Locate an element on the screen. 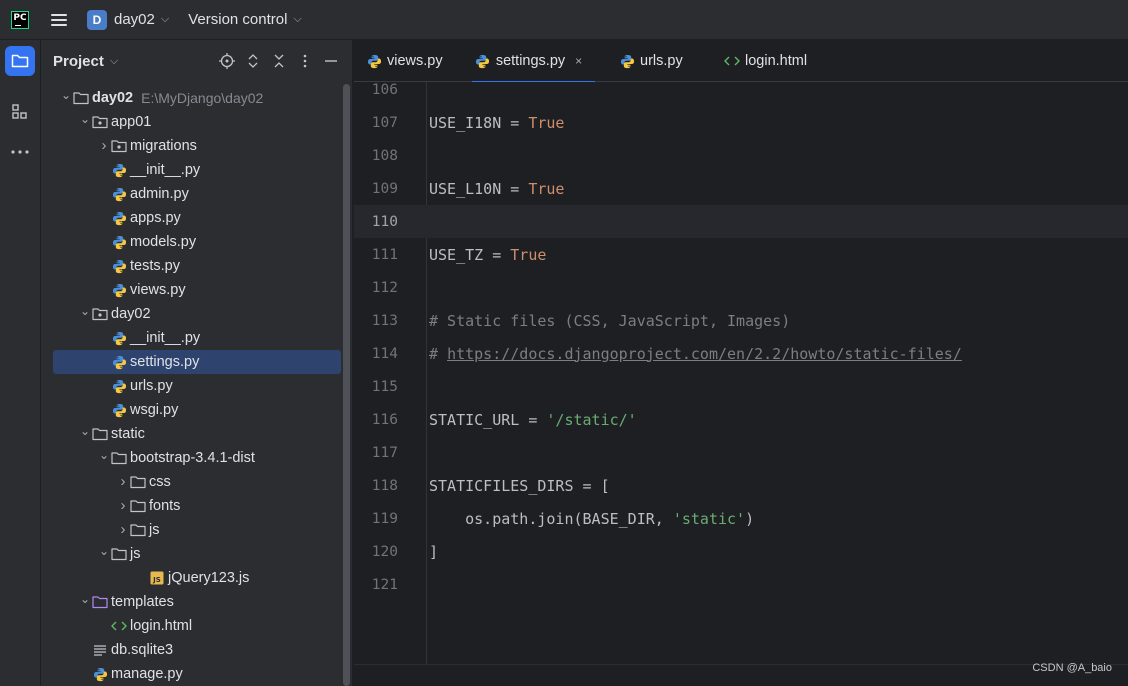 Image resolution: width=1128 pixels, height=686 pixels. code-line: 109 USE_L10N = True is located at coordinates (741, 188).